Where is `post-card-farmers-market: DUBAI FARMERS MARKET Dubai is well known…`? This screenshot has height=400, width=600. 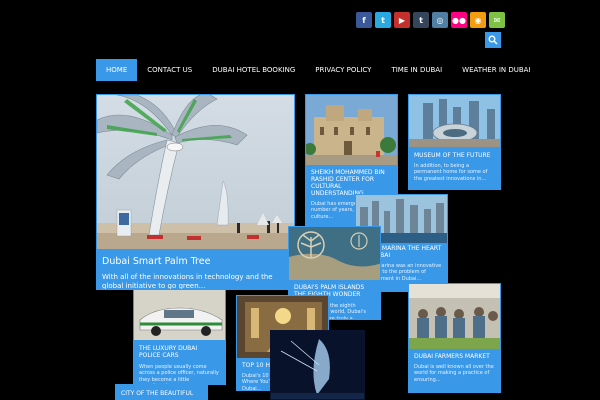 post-card-farmers-market: DUBAI FARMERS MARKET Dubai is well known… is located at coordinates (454, 338).